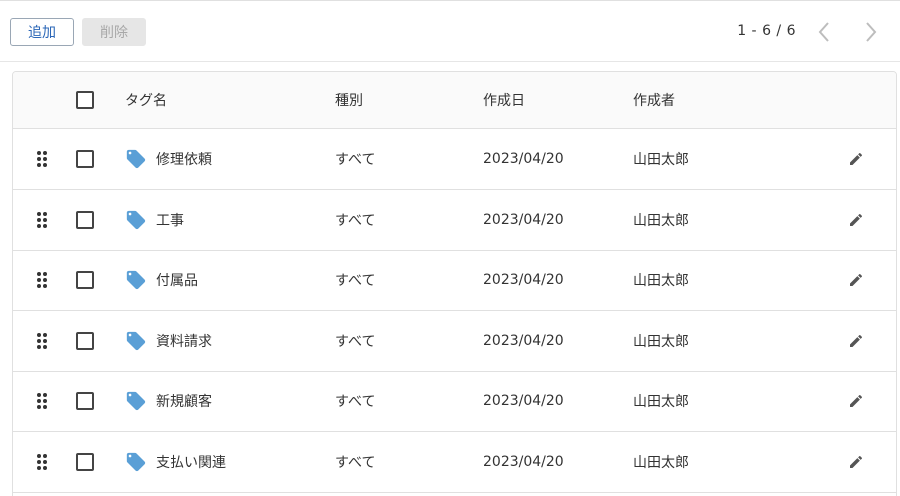 The width and height of the screenshot is (900, 496). Describe the element at coordinates (42, 32) in the screenshot. I see `add-button: 追加` at that location.